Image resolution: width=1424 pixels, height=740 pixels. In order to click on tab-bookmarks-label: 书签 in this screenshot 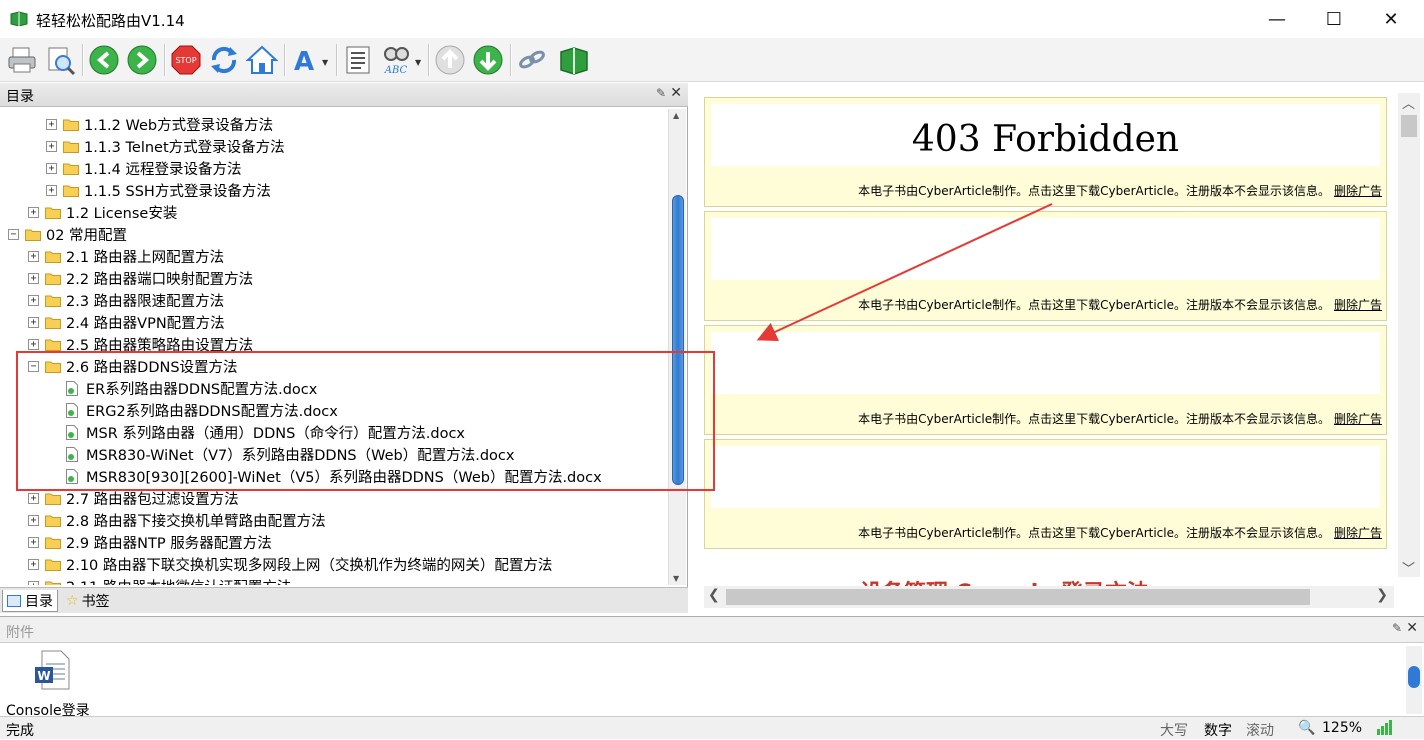, I will do `click(95, 602)`.